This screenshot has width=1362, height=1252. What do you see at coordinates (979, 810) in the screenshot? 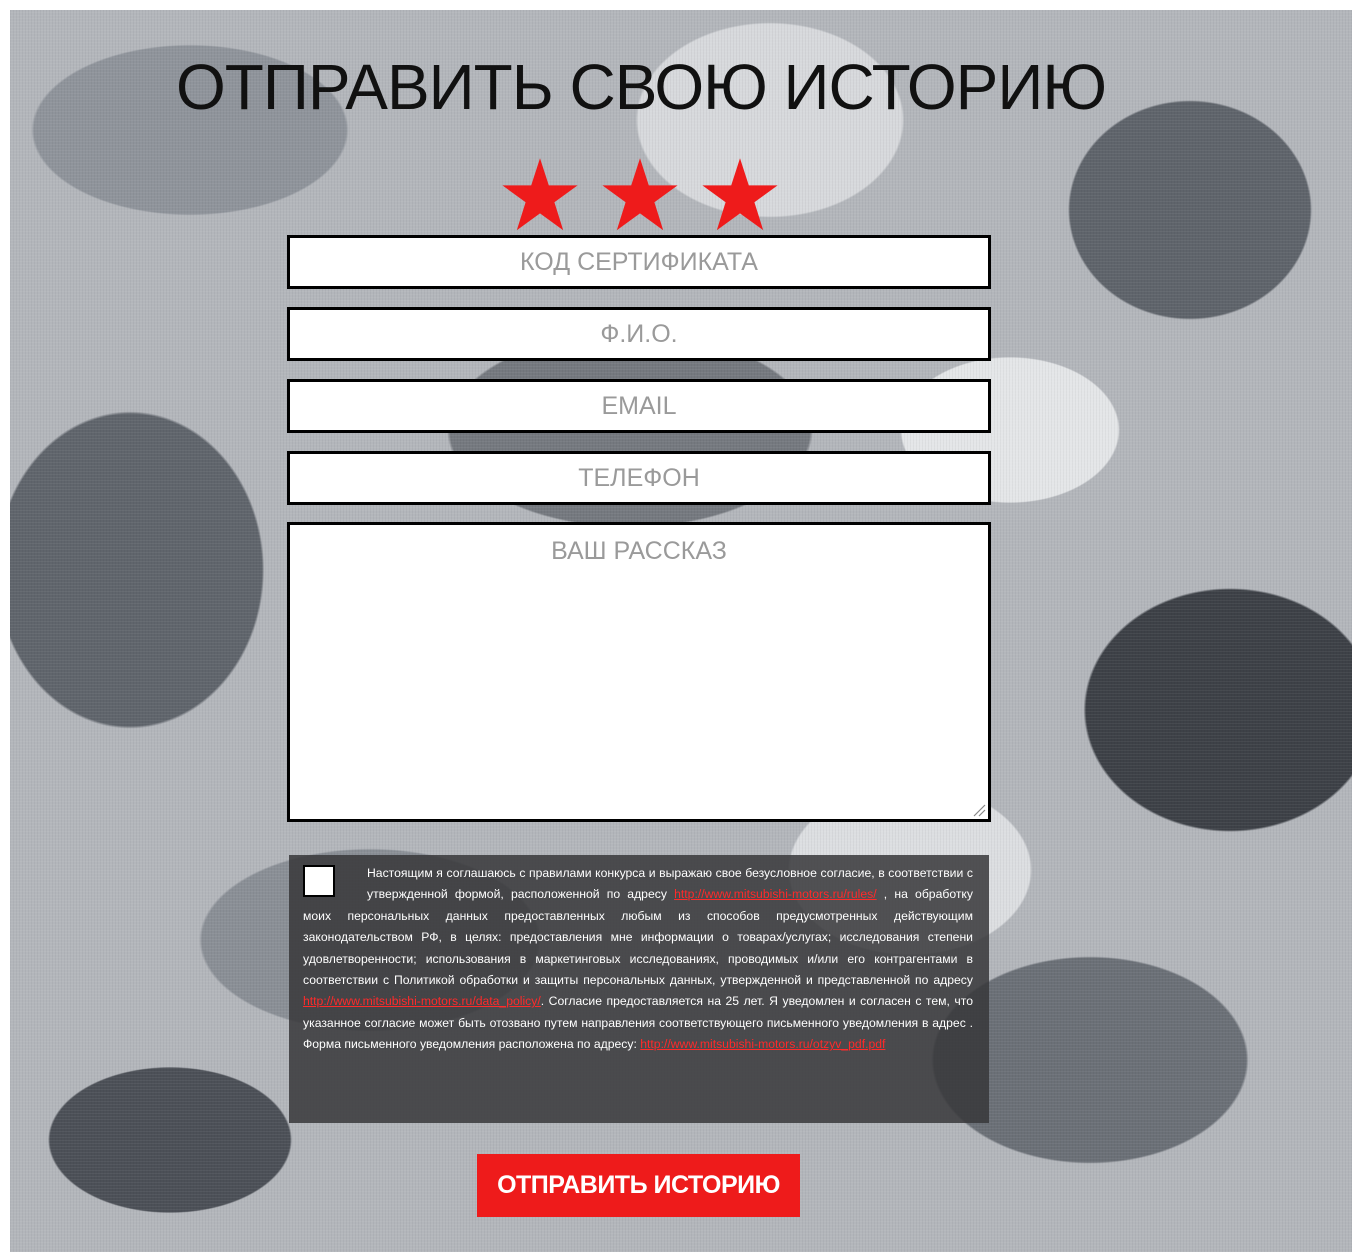
I see `resize-grip-icon` at bounding box center [979, 810].